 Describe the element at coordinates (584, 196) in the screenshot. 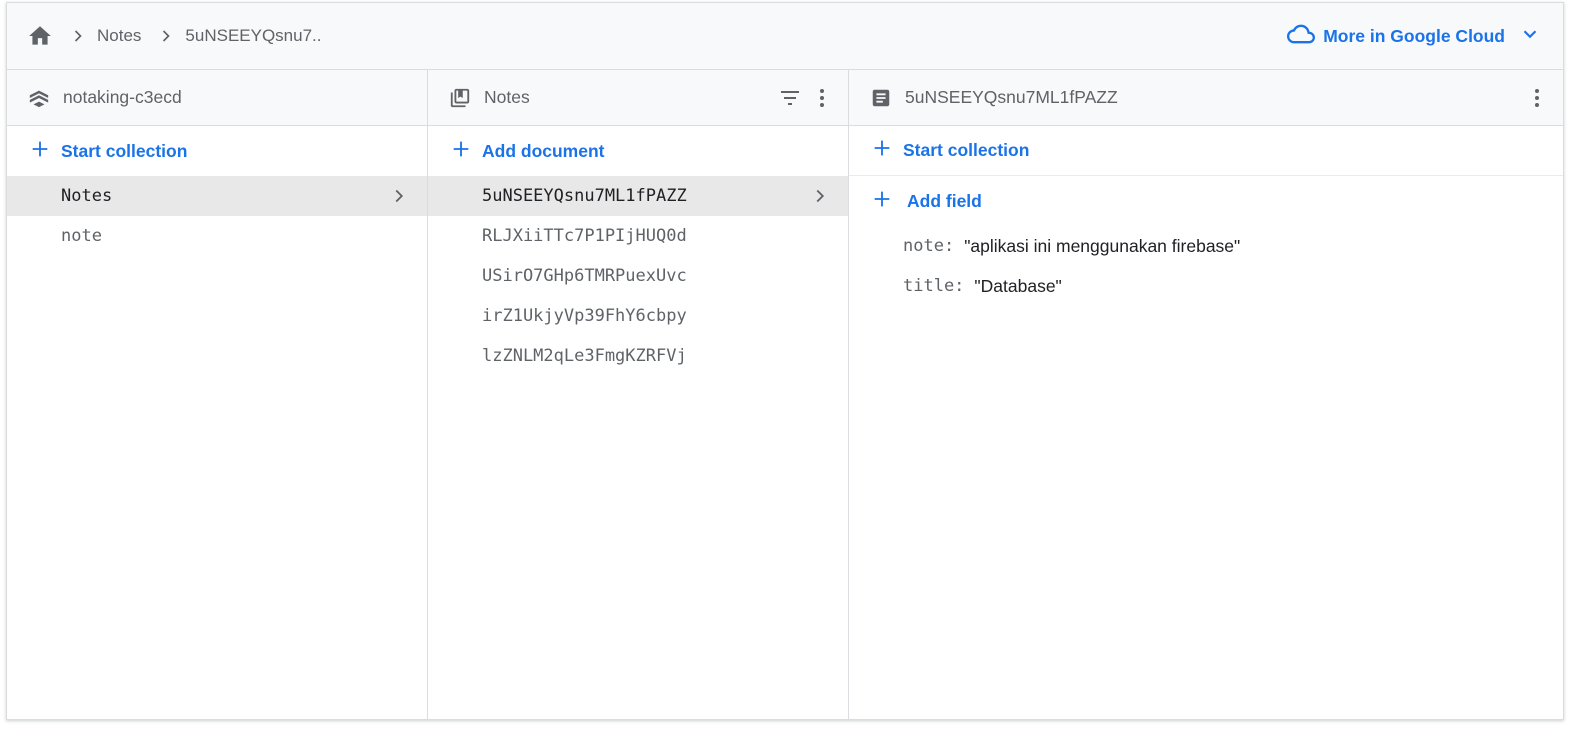

I see `document-item-label: 5uNSEEYQsnu7ML1fPAZZ` at that location.